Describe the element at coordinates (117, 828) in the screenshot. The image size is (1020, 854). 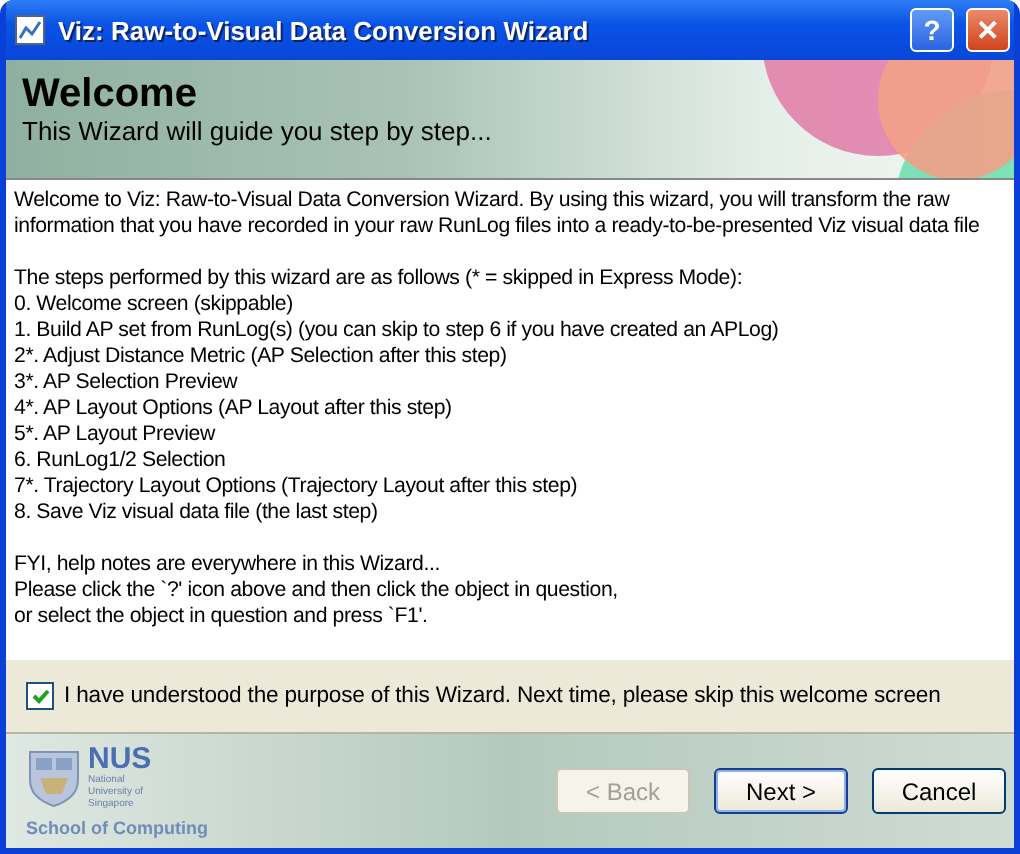
I see `school-name: School of Computing` at that location.